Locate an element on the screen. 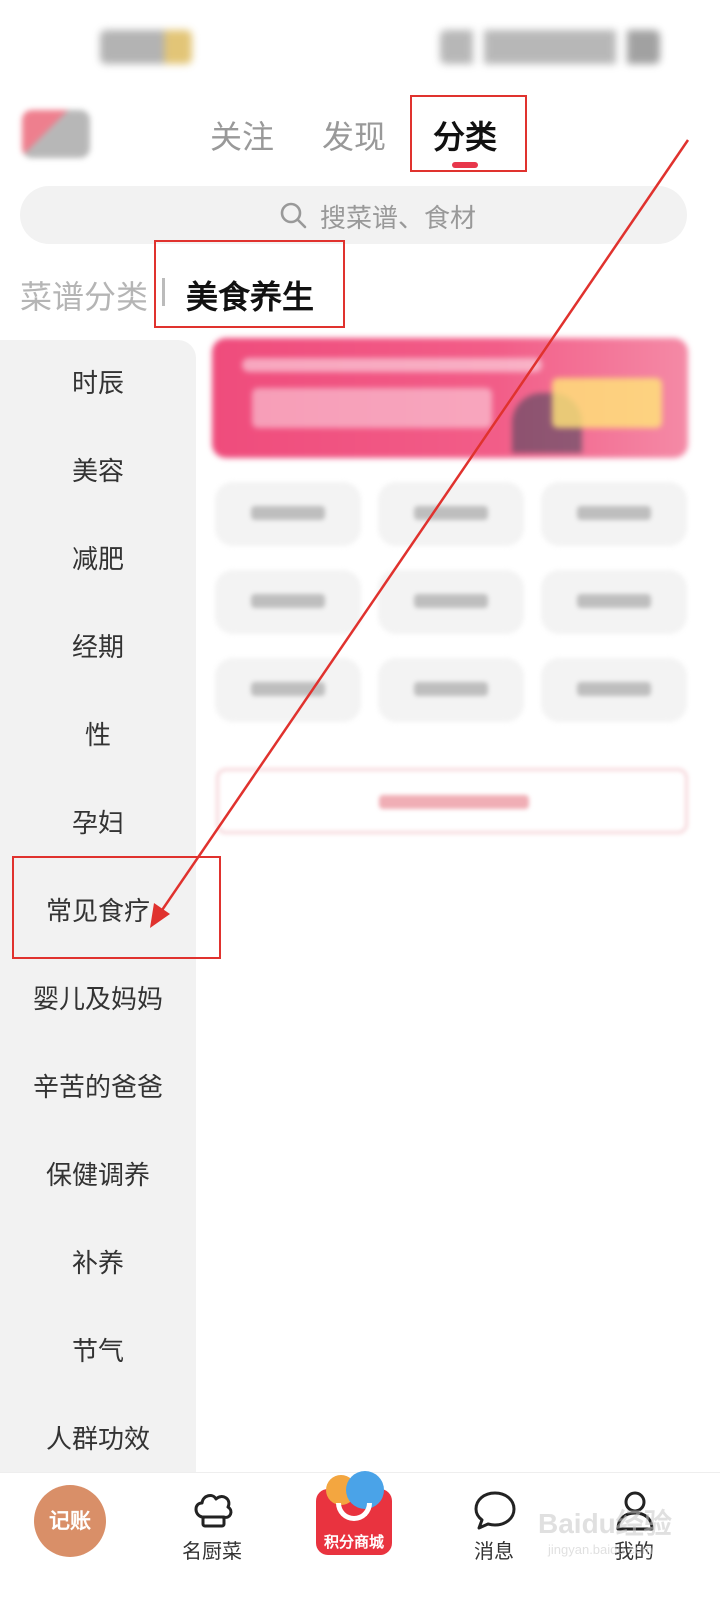 The width and height of the screenshot is (720, 1600). sidebar-item-solar-term: 节气 is located at coordinates (98, 1352).